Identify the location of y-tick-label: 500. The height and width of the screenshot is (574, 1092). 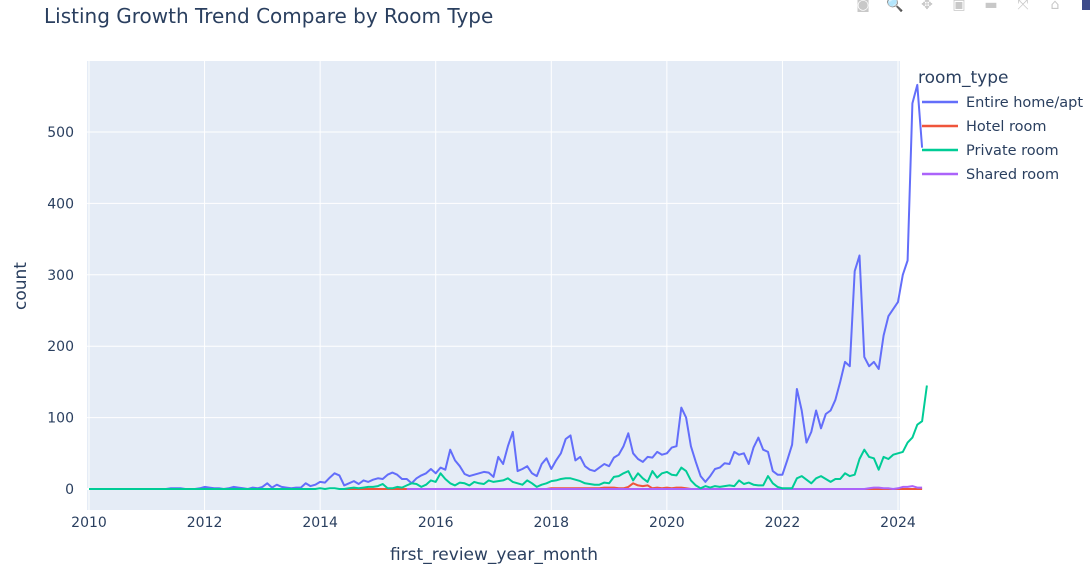
(60, 133).